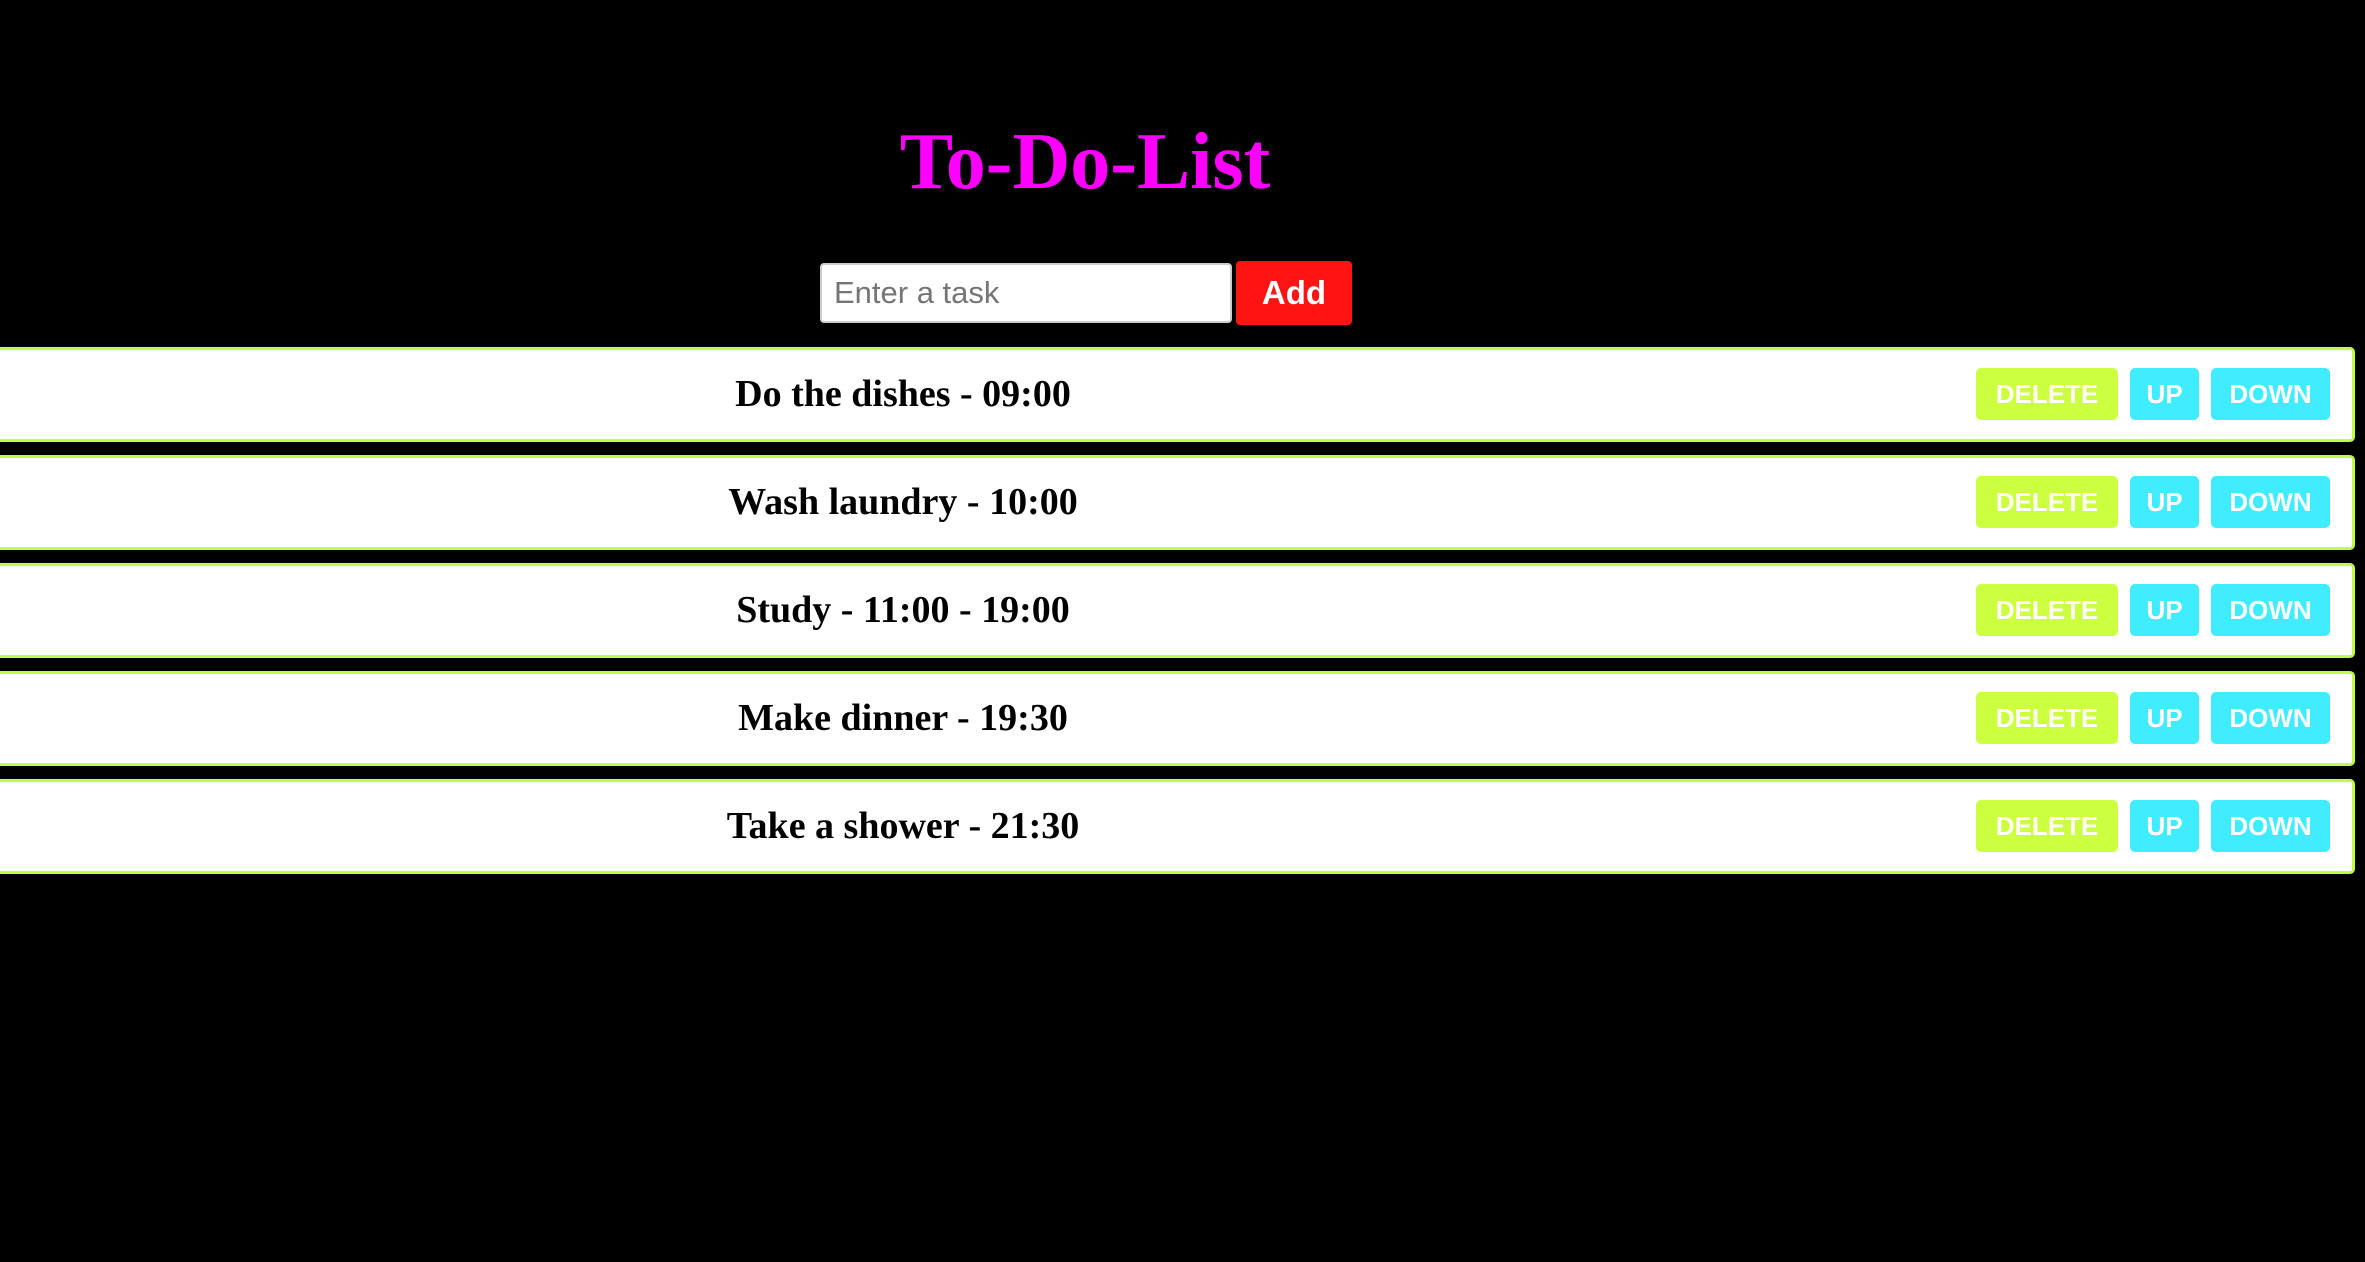  I want to click on task-text: Make dinner - 19:30, so click(903, 718).